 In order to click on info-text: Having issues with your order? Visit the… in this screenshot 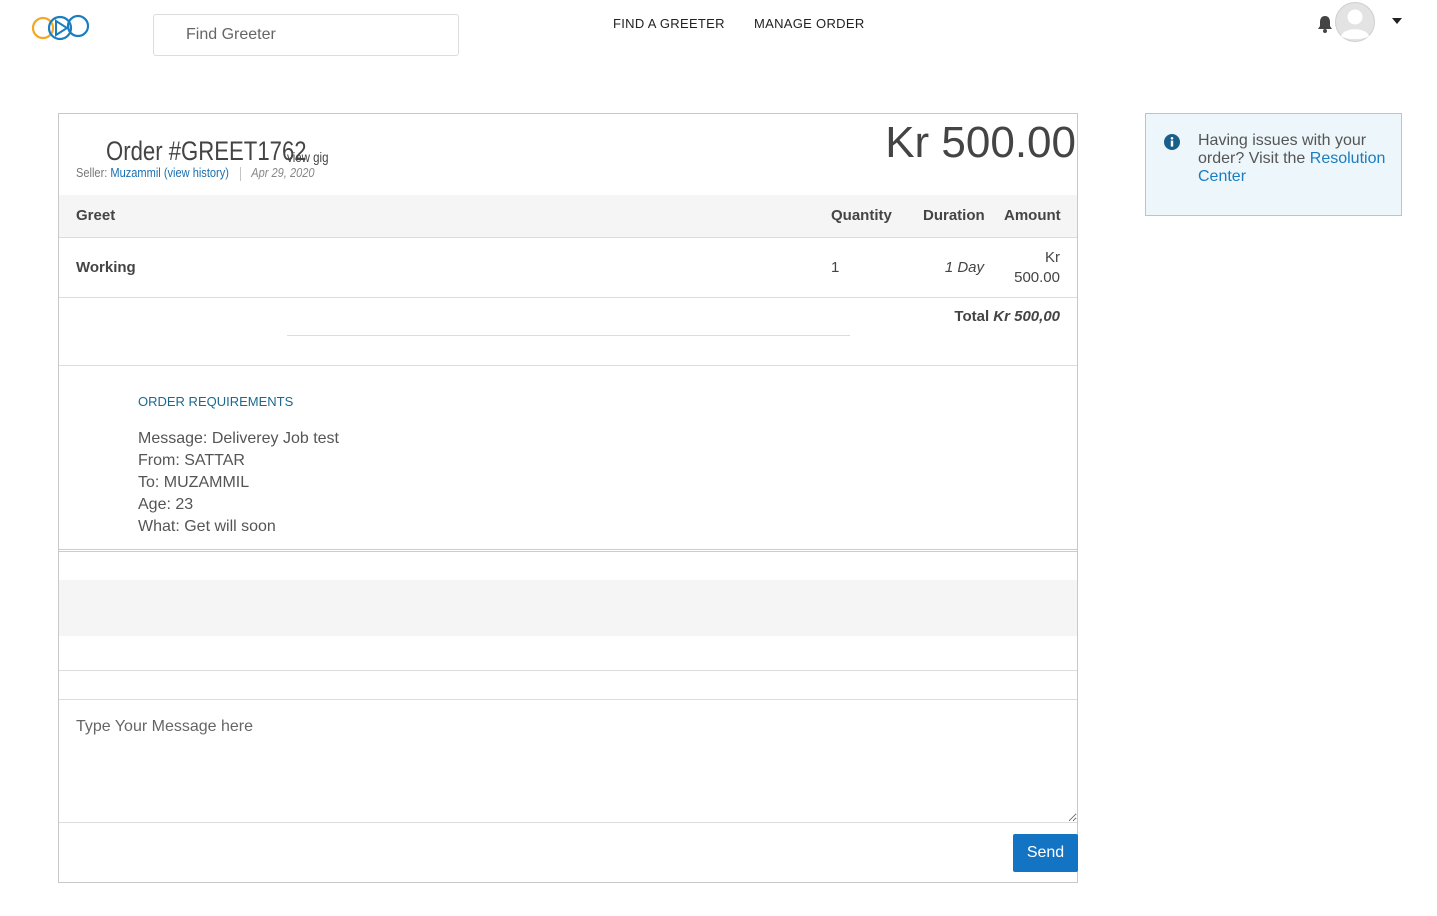, I will do `click(1295, 159)`.